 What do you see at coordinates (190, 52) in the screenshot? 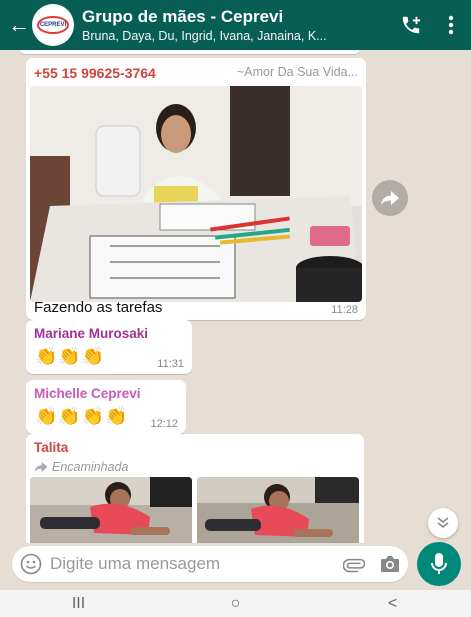
I see `previous-message-bubble` at bounding box center [190, 52].